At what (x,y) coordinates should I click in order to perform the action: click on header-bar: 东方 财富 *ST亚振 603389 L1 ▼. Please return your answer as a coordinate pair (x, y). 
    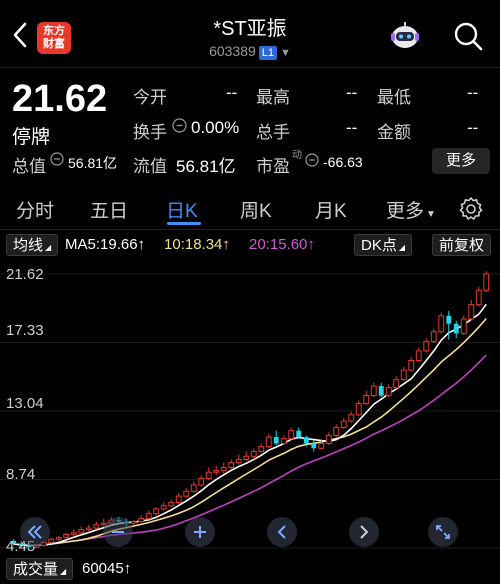
    Looking at the image, I should click on (250, 33).